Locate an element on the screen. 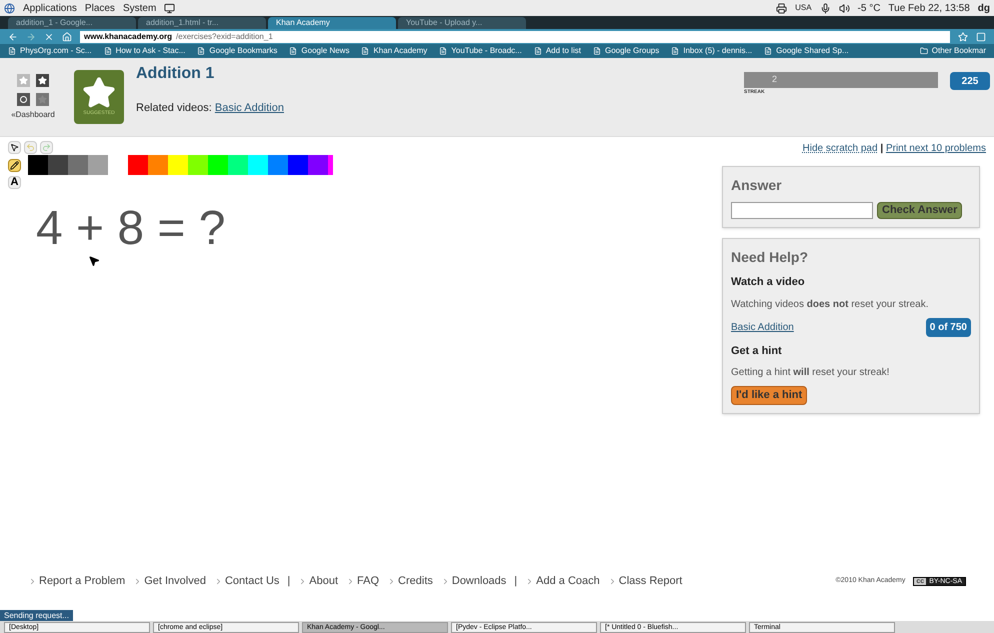 This screenshot has width=994, height=633. footer-link: About is located at coordinates (318, 581).